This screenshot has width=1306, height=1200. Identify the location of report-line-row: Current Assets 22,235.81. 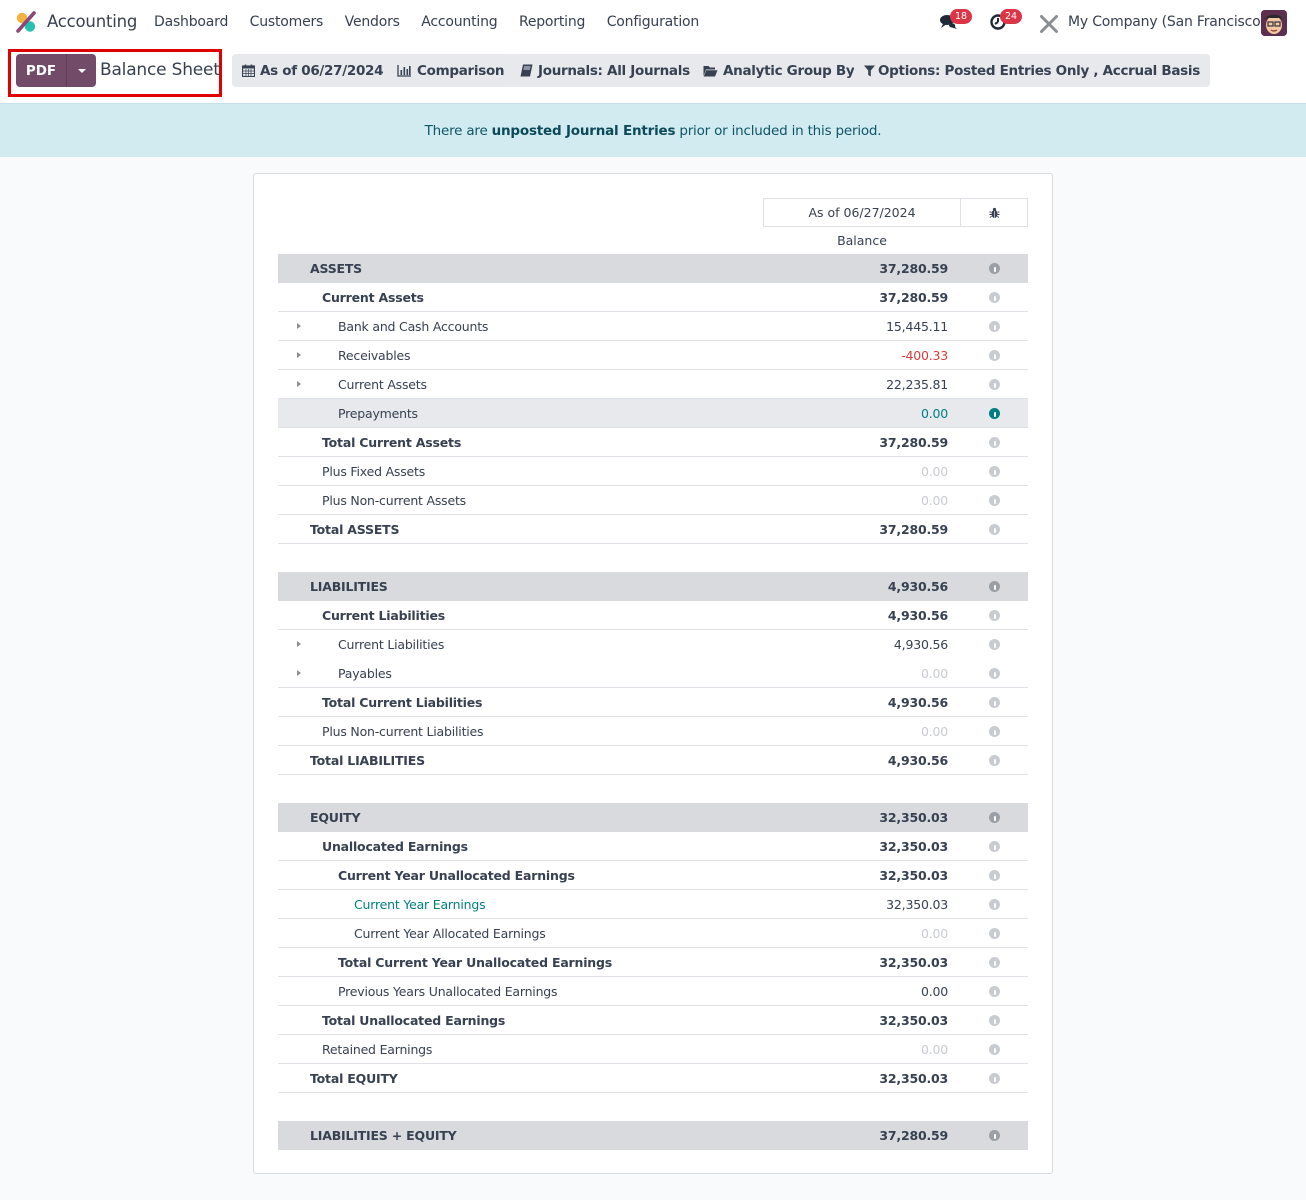
(653, 384).